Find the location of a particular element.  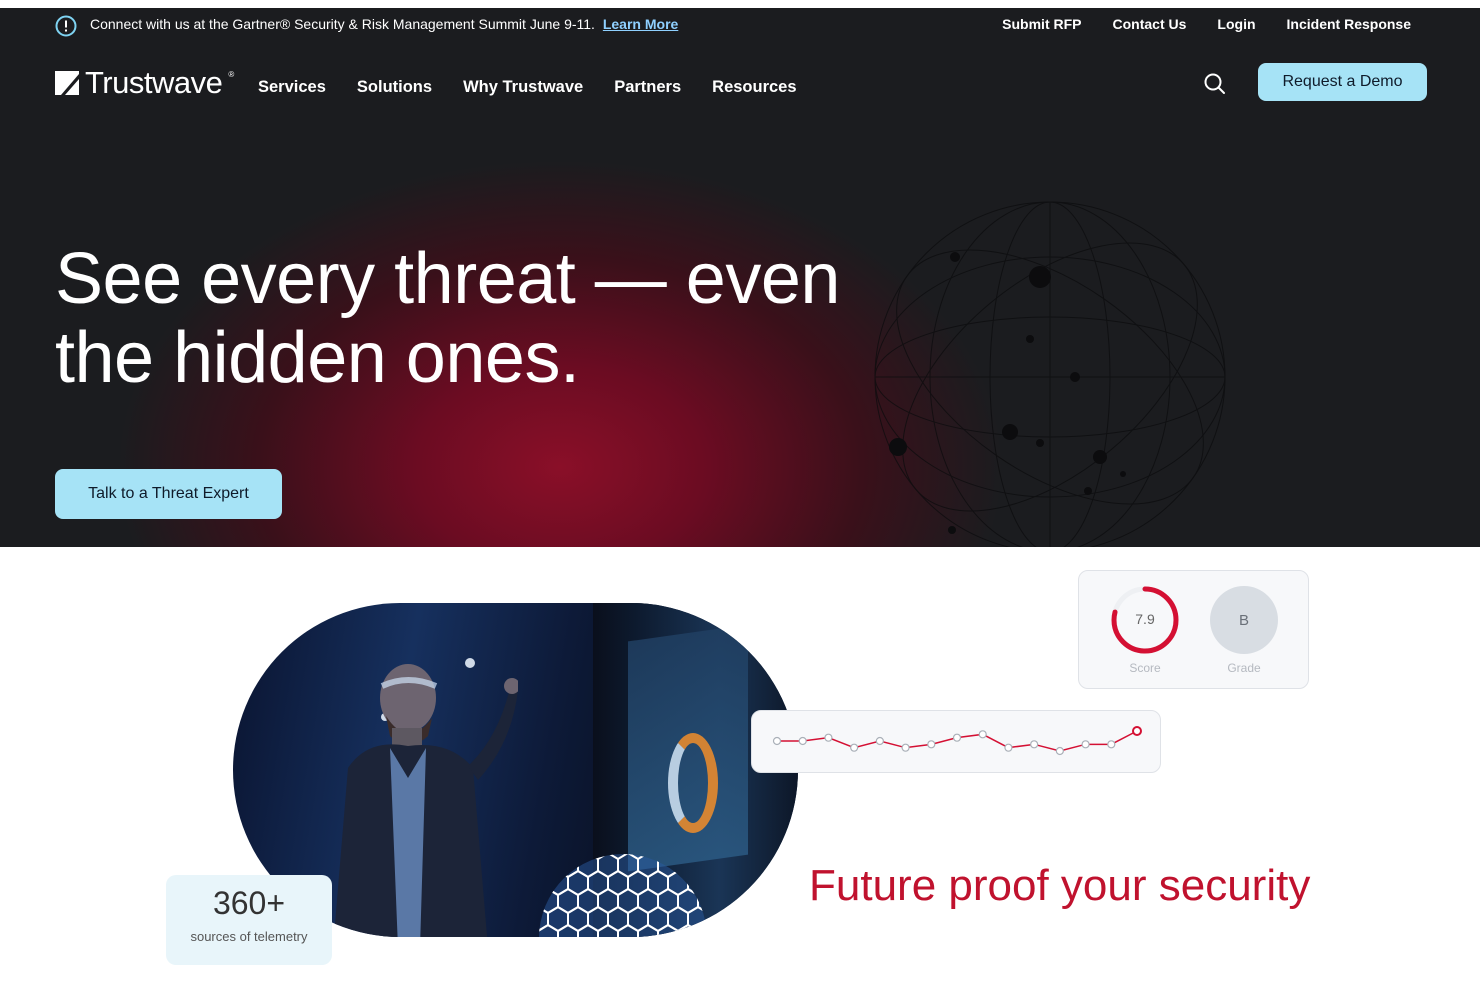

telemetry-value: 360+ is located at coordinates (249, 903).